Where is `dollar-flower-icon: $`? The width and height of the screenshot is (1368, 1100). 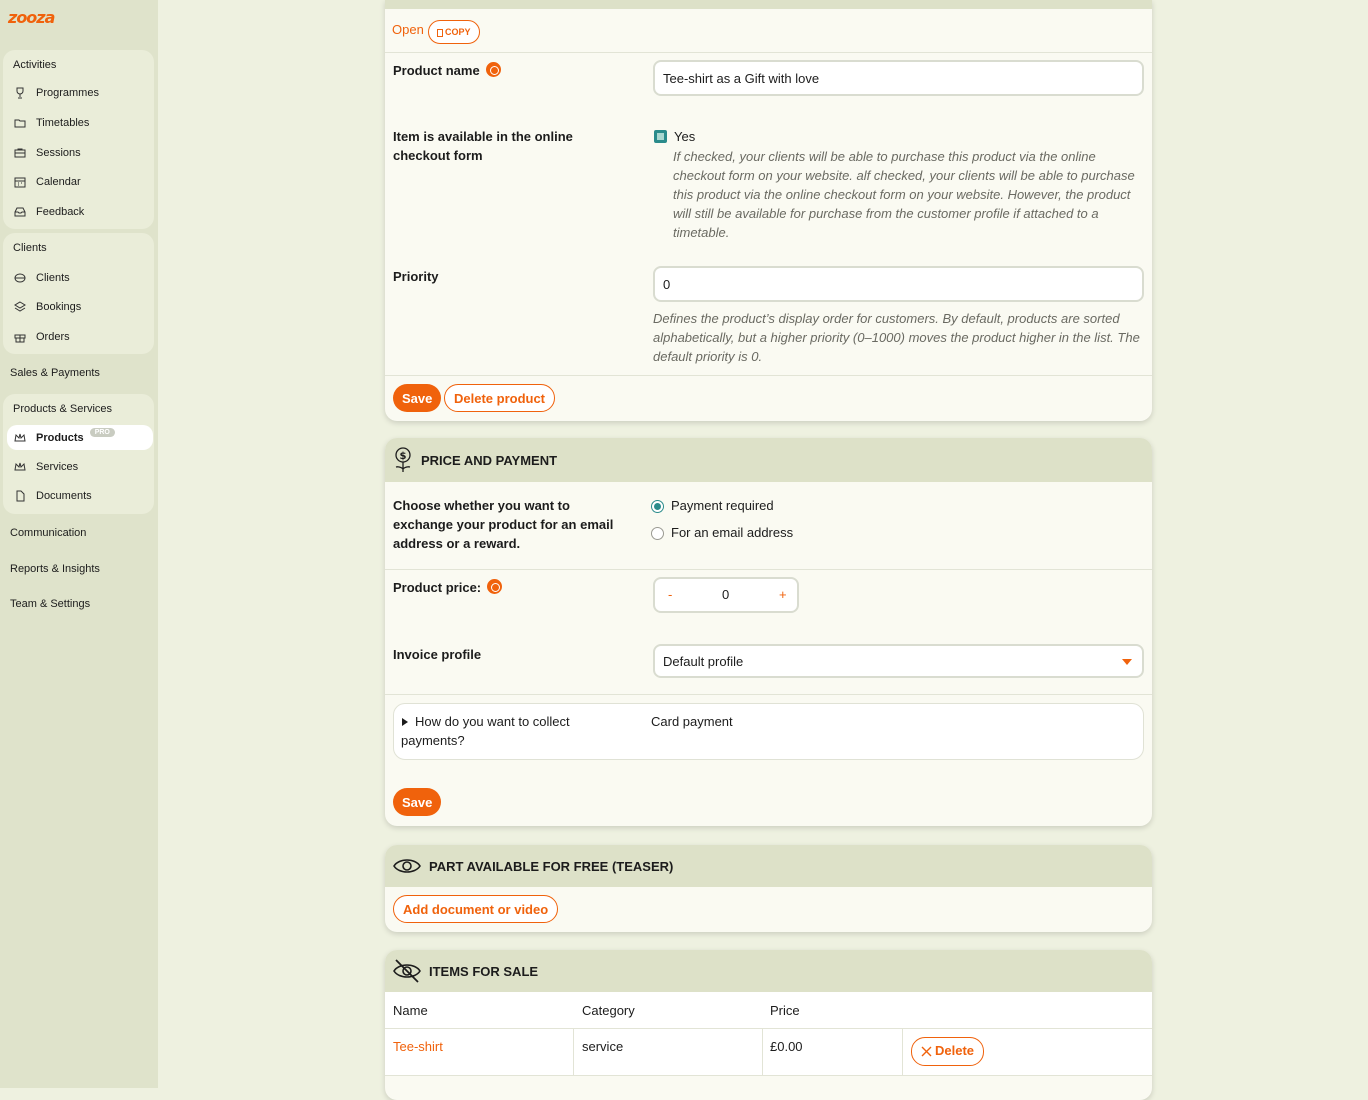
dollar-flower-icon: $ is located at coordinates (403, 460).